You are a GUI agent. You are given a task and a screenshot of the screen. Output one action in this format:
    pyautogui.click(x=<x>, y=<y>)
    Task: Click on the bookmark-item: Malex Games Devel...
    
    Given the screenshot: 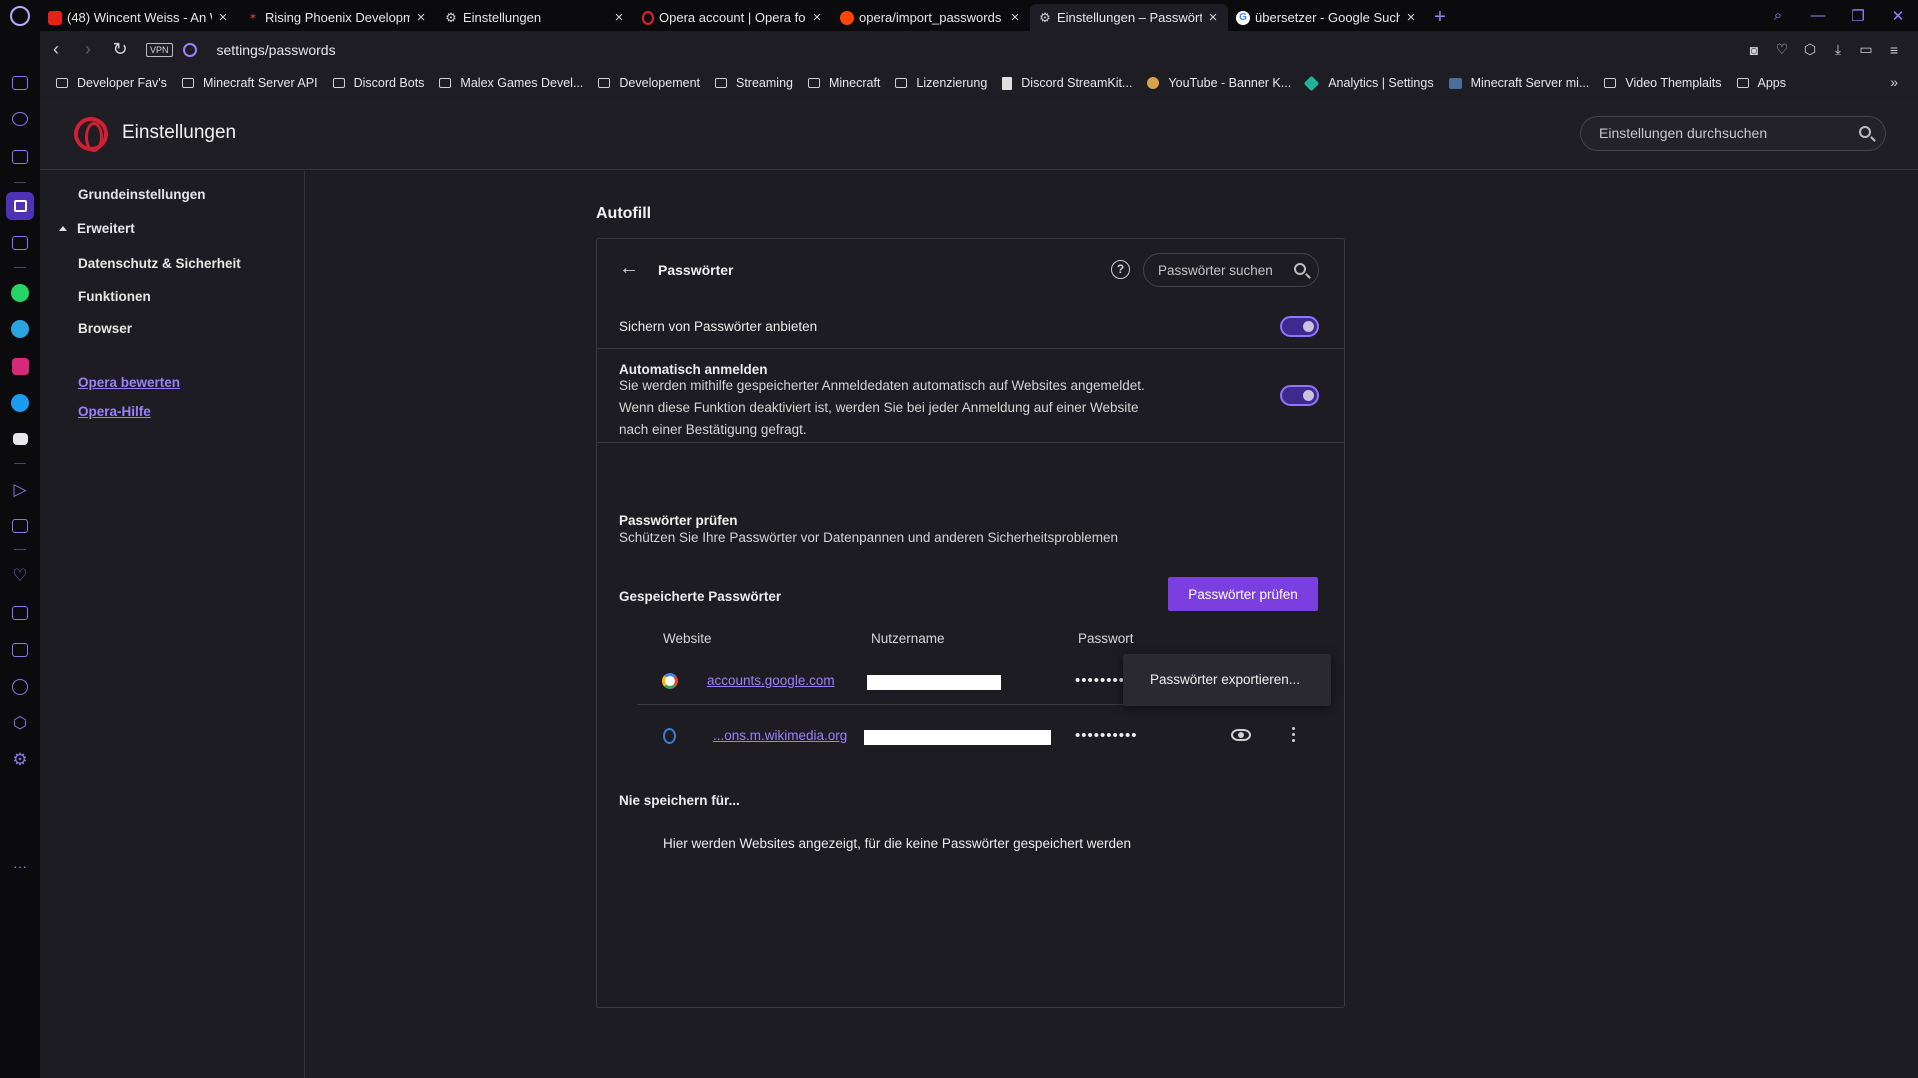 What is the action you would take?
    pyautogui.click(x=511, y=83)
    